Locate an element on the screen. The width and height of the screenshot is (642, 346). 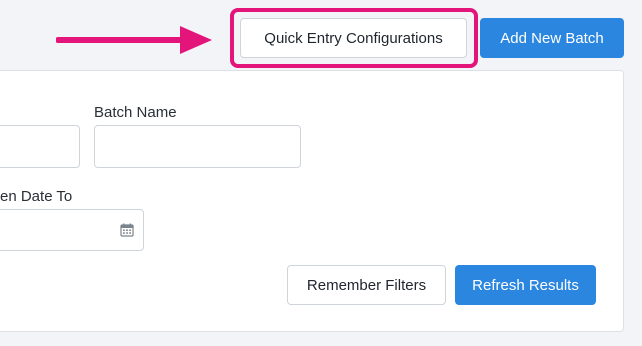
calendar-icon is located at coordinates (127, 230).